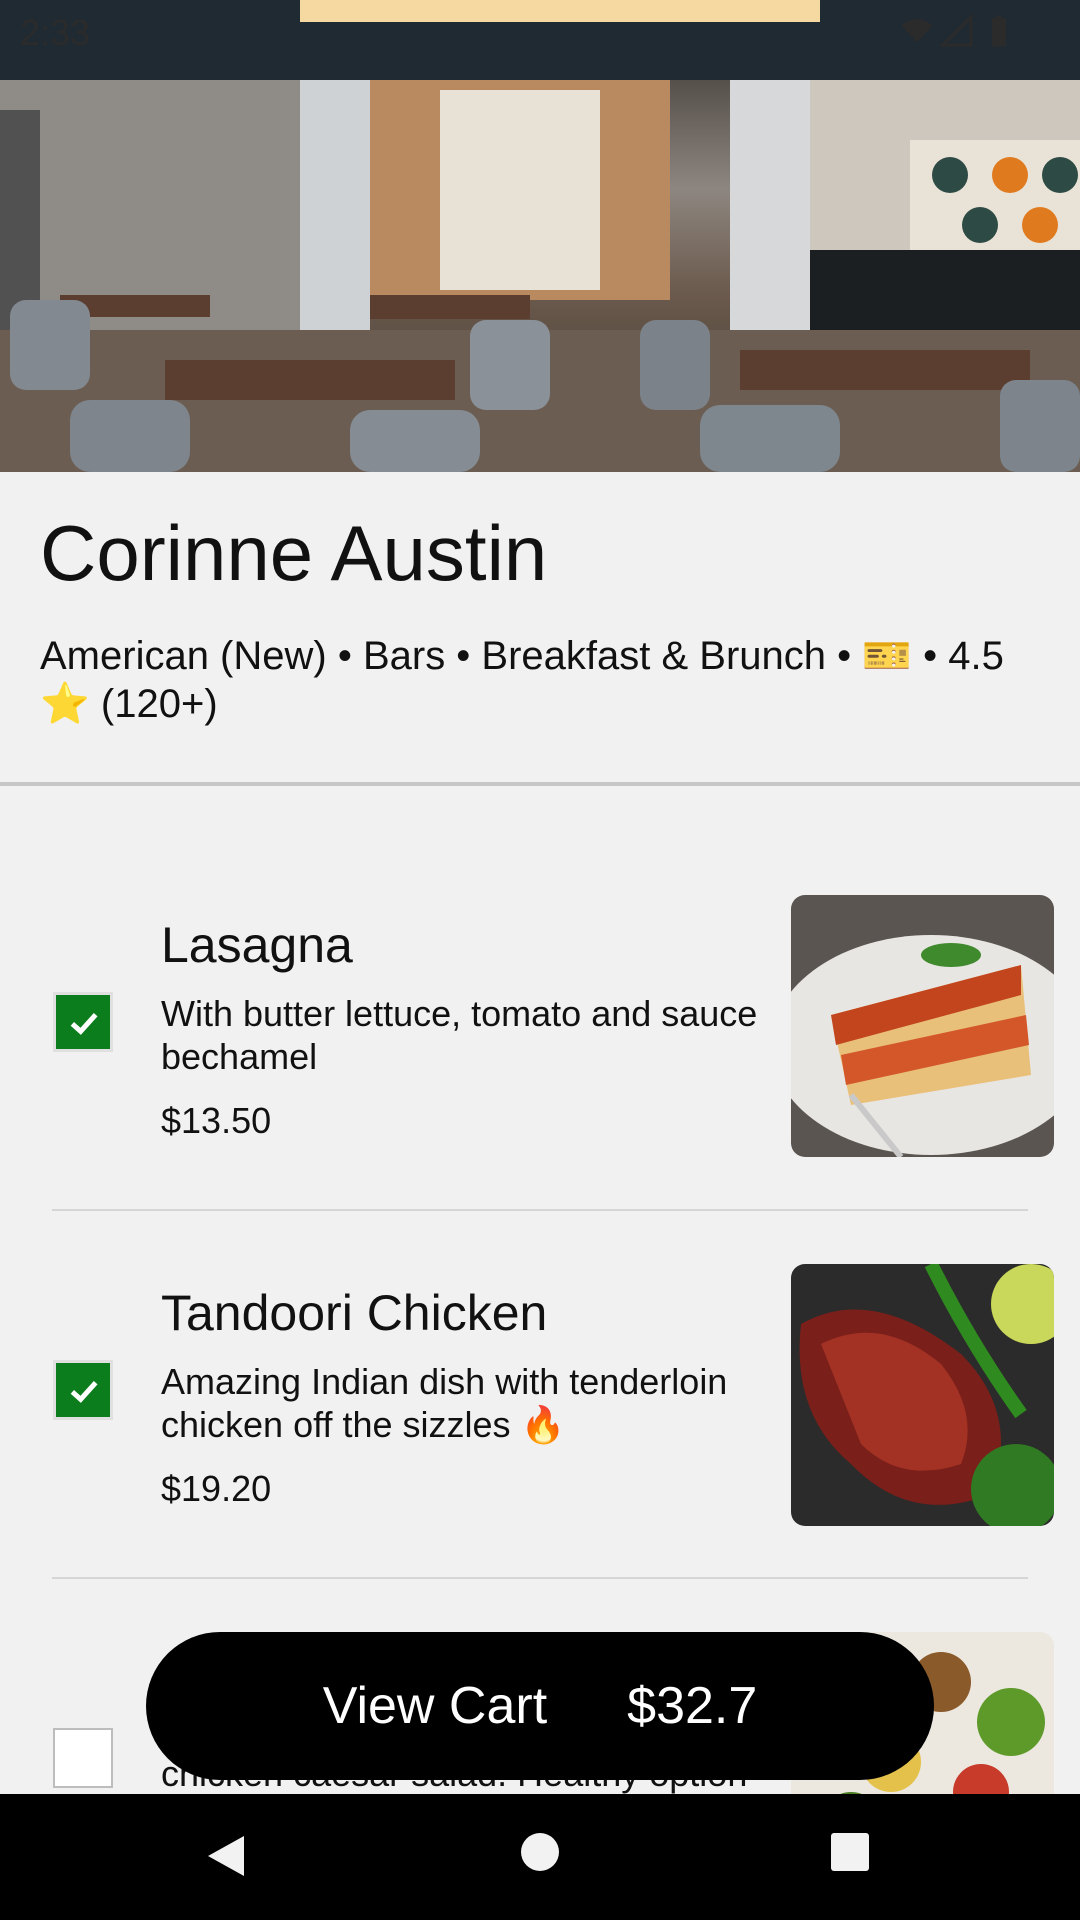 The width and height of the screenshot is (1080, 1920). Describe the element at coordinates (922, 1395) in the screenshot. I see `item-image-tandoori` at that location.